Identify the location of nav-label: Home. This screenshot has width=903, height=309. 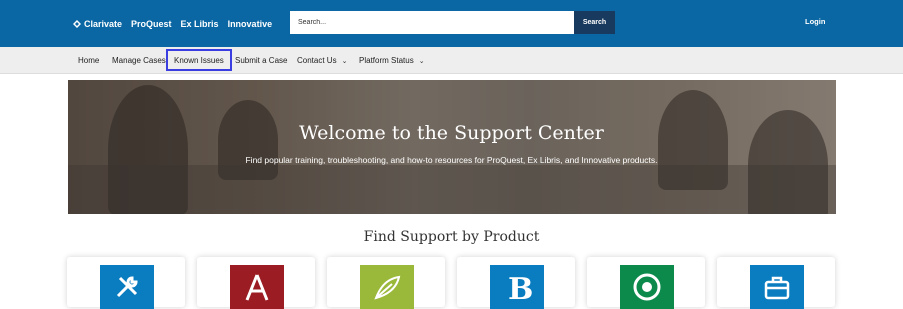
(89, 60).